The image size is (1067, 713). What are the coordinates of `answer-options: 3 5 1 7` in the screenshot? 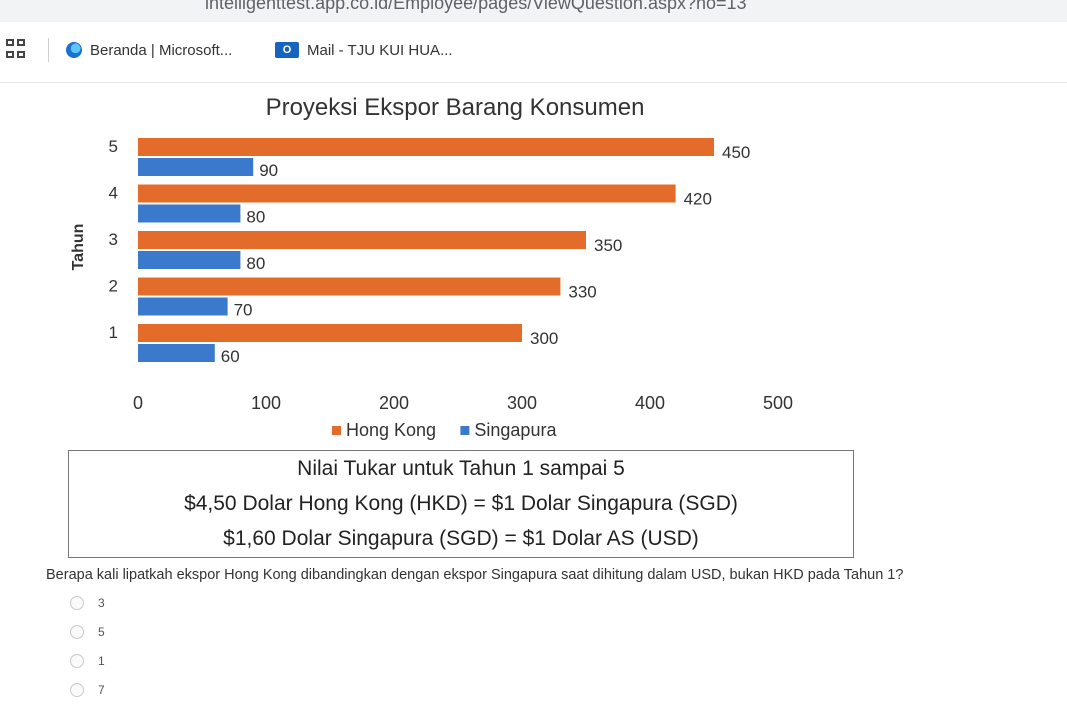 It's located at (87, 646).